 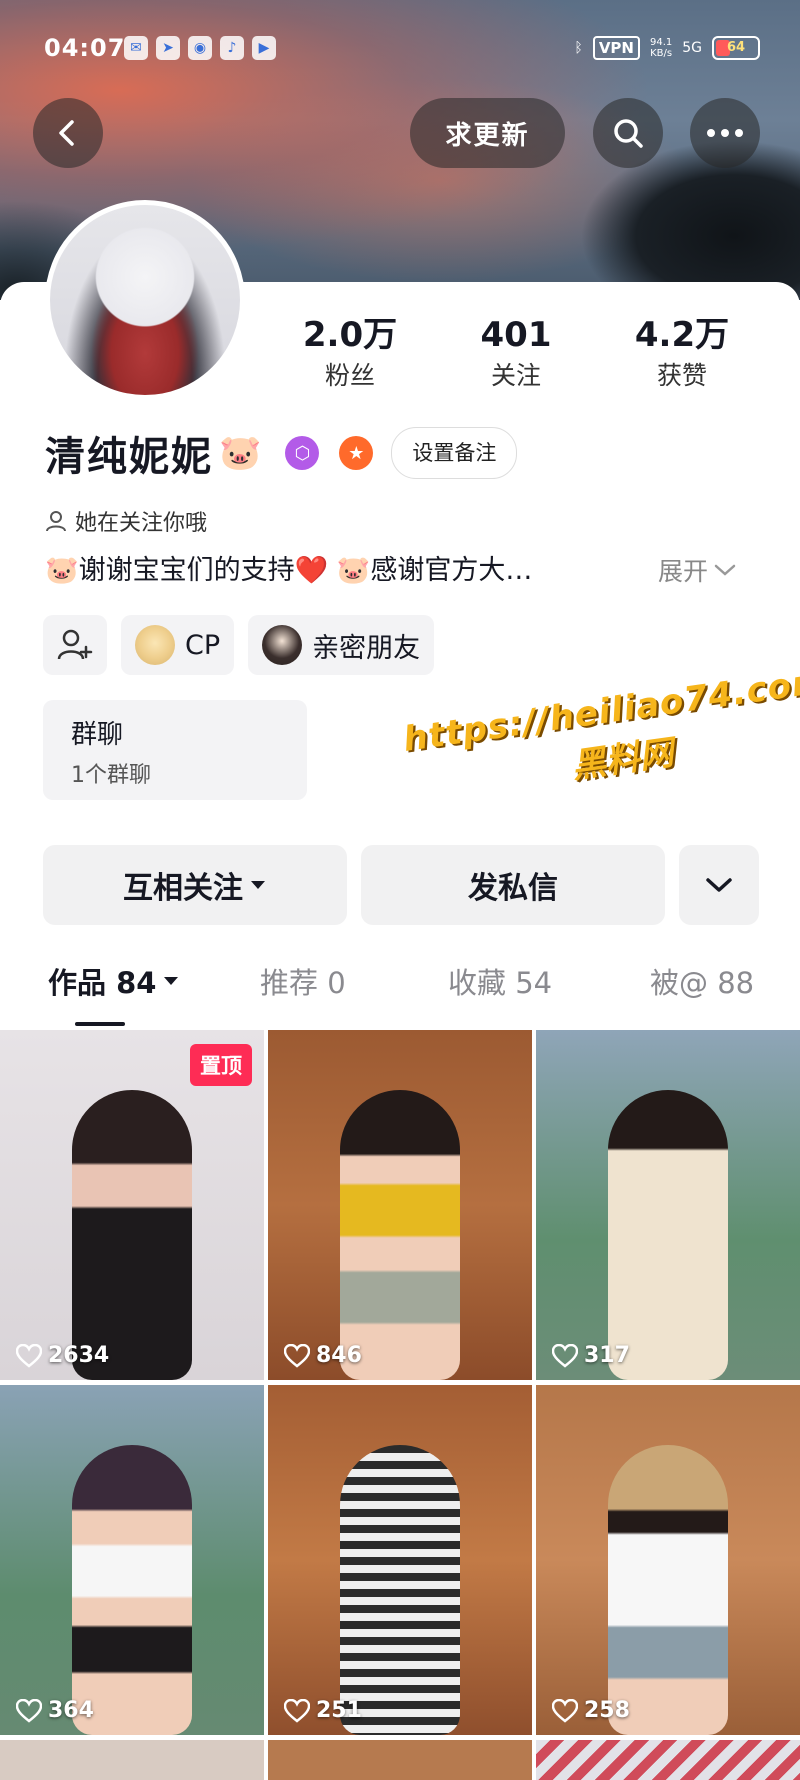 What do you see at coordinates (303, 981) in the screenshot?
I see `tab-recommend: 推荐 0` at bounding box center [303, 981].